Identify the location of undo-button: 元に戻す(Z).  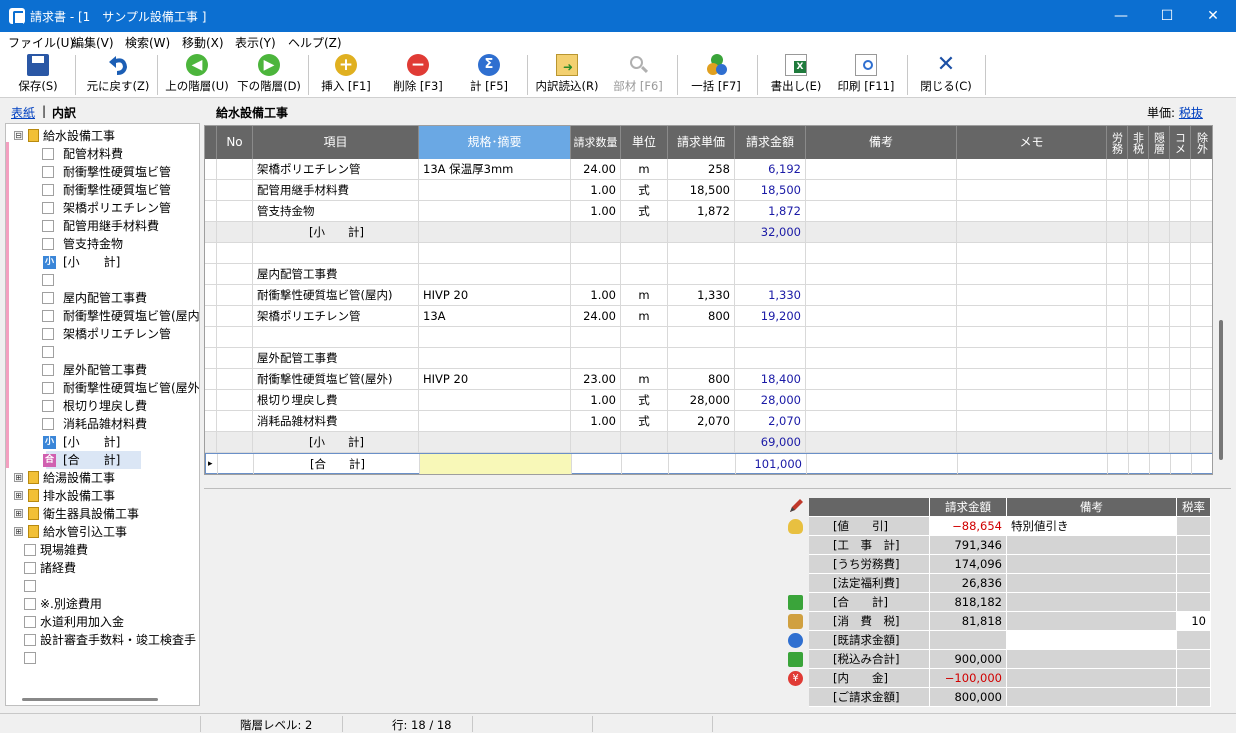
(118, 75).